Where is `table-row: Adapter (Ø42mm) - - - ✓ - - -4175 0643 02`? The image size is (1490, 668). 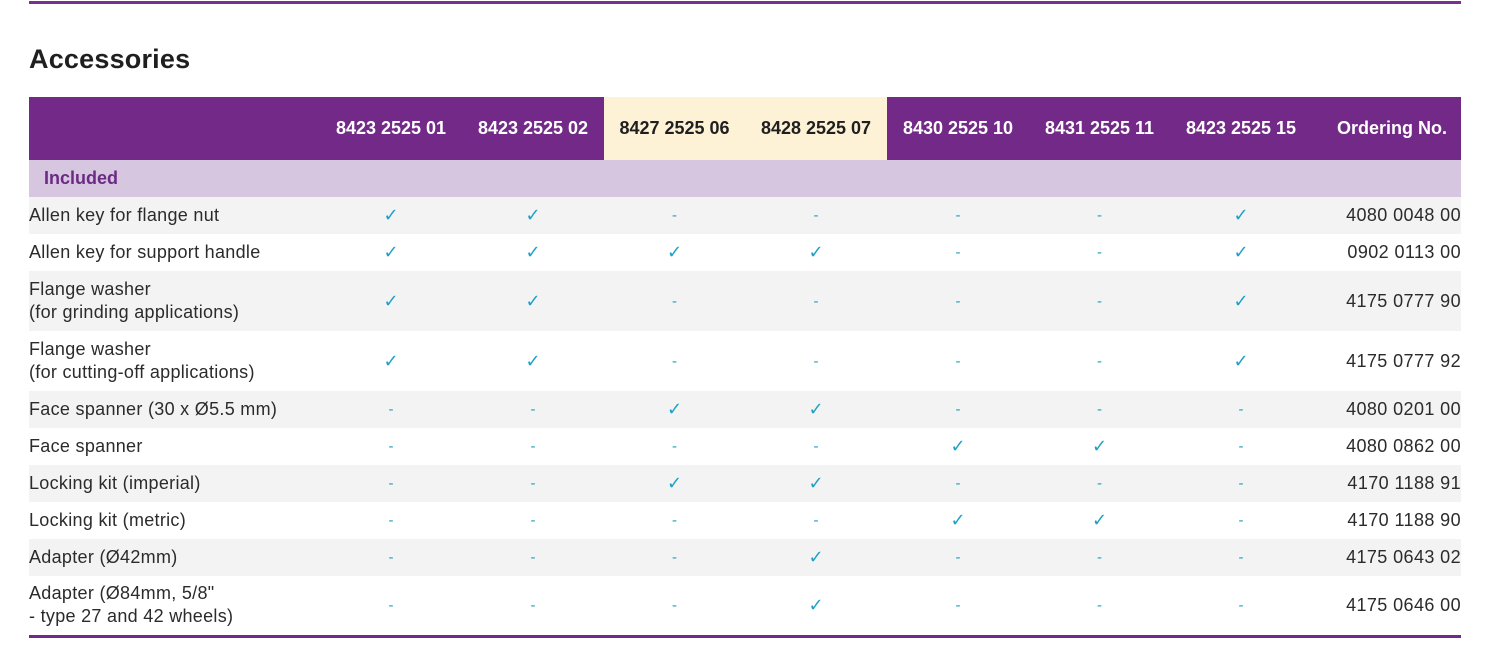 table-row: Adapter (Ø42mm) - - - ✓ - - -4175 0643 02 is located at coordinates (745, 557).